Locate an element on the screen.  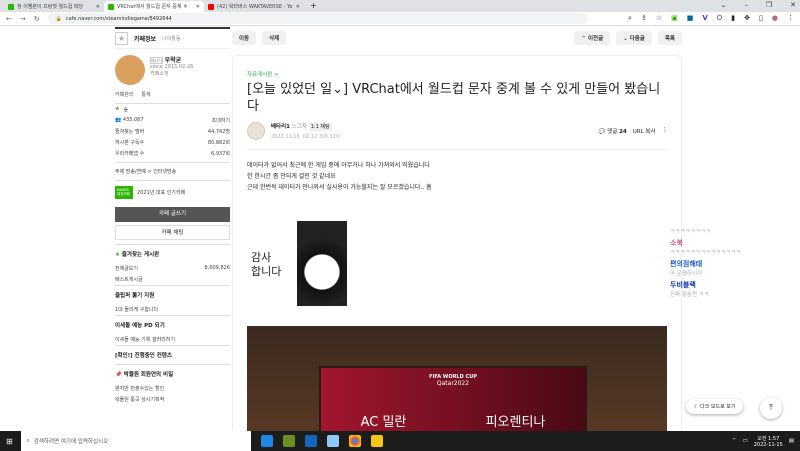
chat-message: 아 운평하시지 is located at coordinates (686, 274).